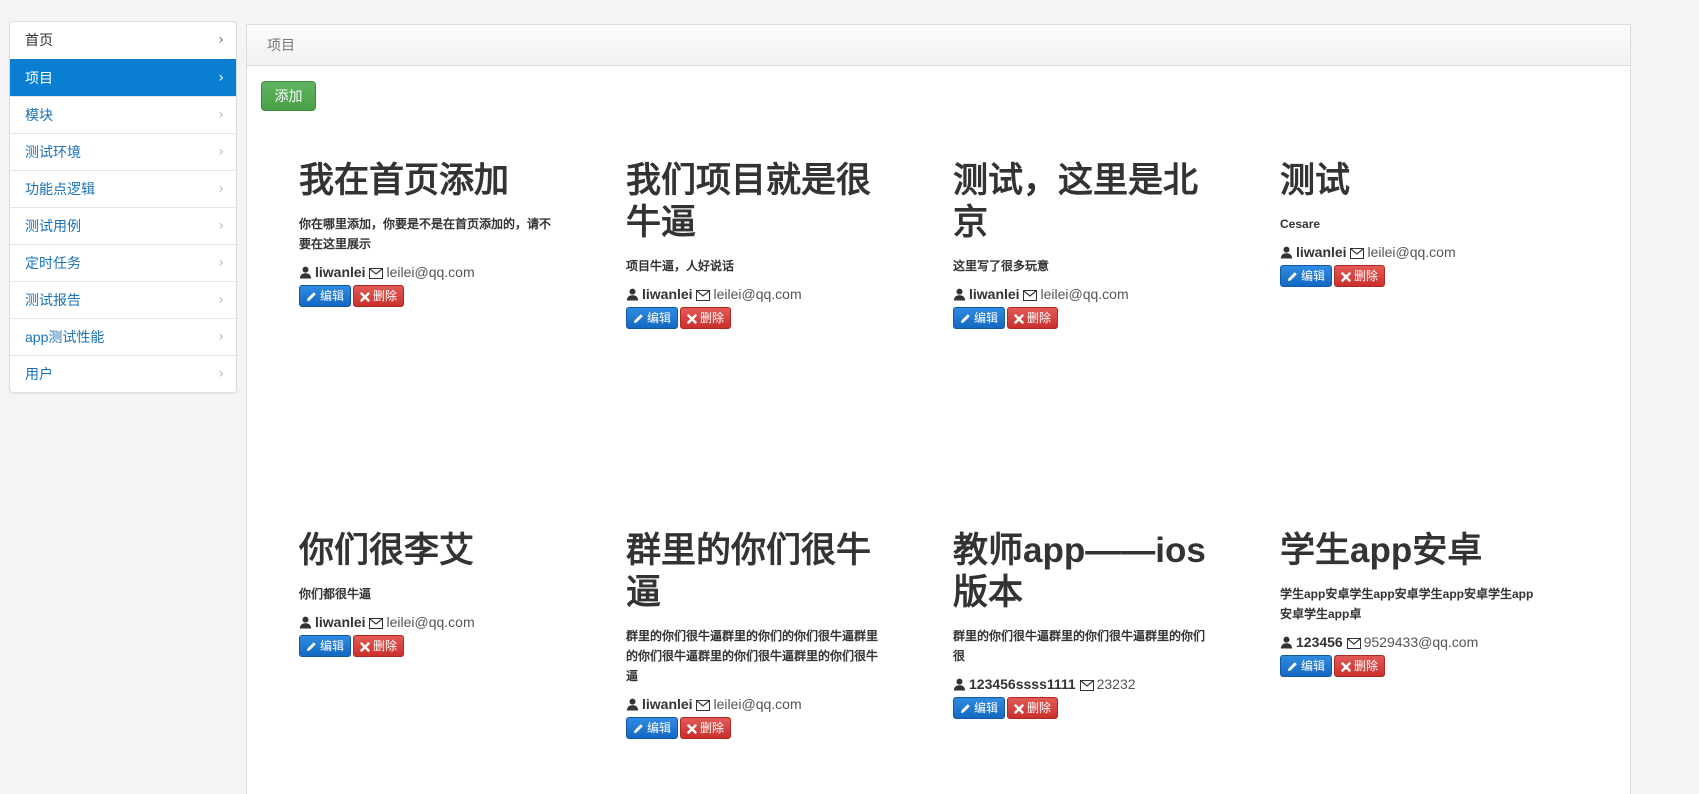 Image resolution: width=1699 pixels, height=794 pixels. I want to click on sidebar-item-scheduled-tasks: 定时任务 ›, so click(123, 262).